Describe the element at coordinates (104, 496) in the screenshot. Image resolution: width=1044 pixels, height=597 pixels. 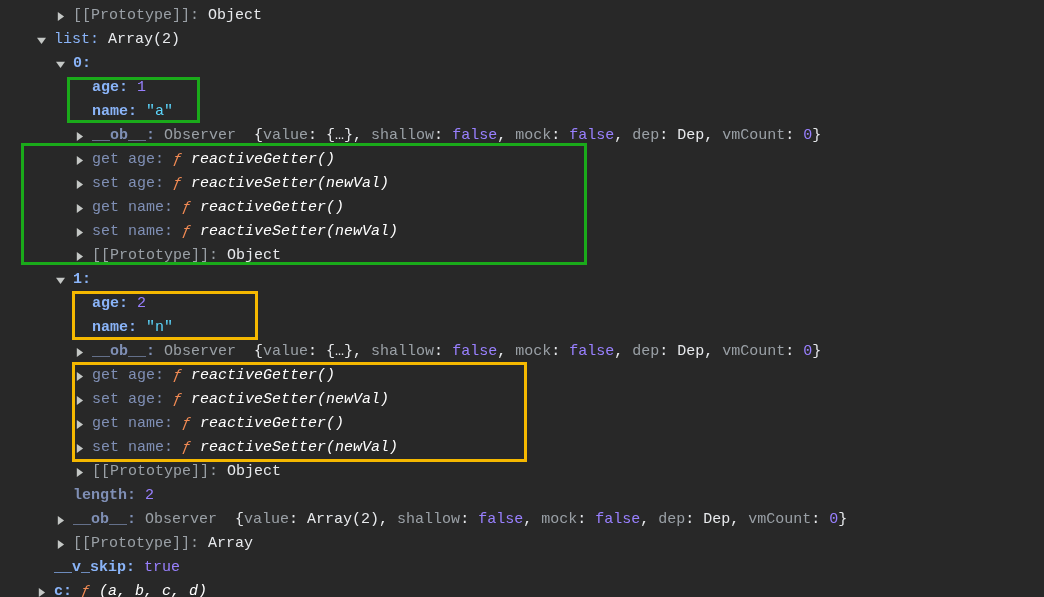
I see `property-key: length:` at that location.